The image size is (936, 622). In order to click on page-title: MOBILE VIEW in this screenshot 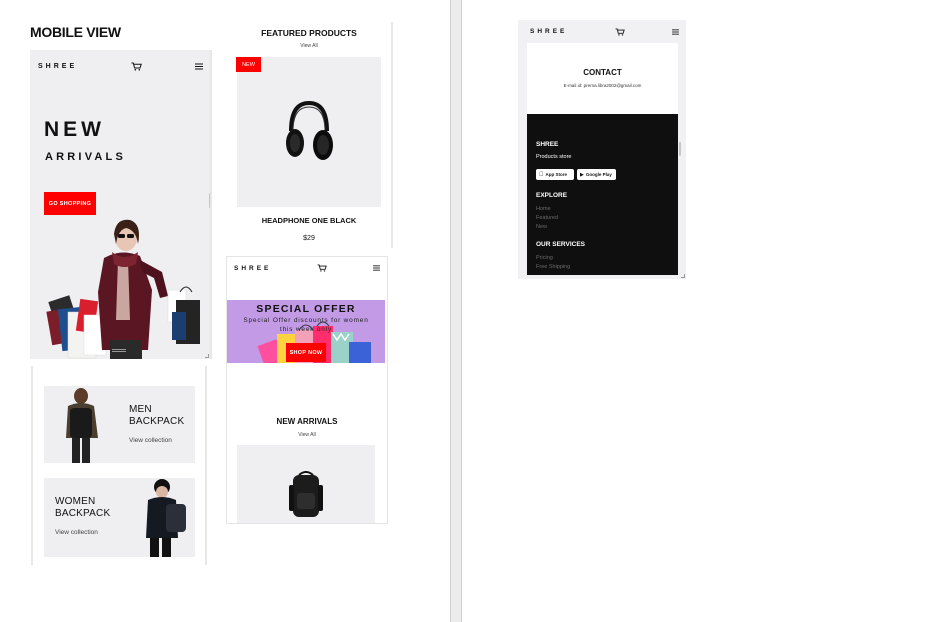, I will do `click(75, 32)`.